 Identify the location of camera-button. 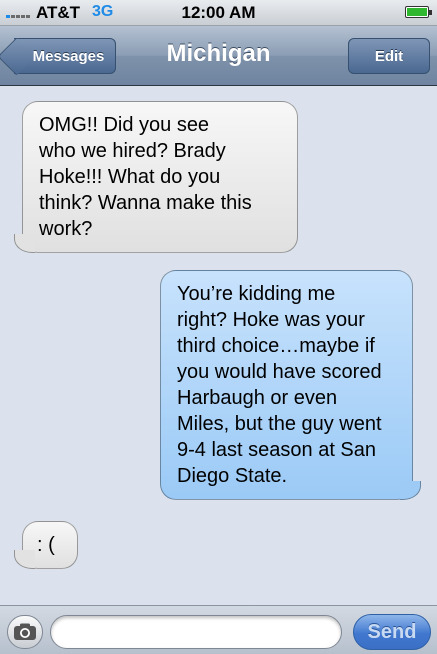
(25, 632).